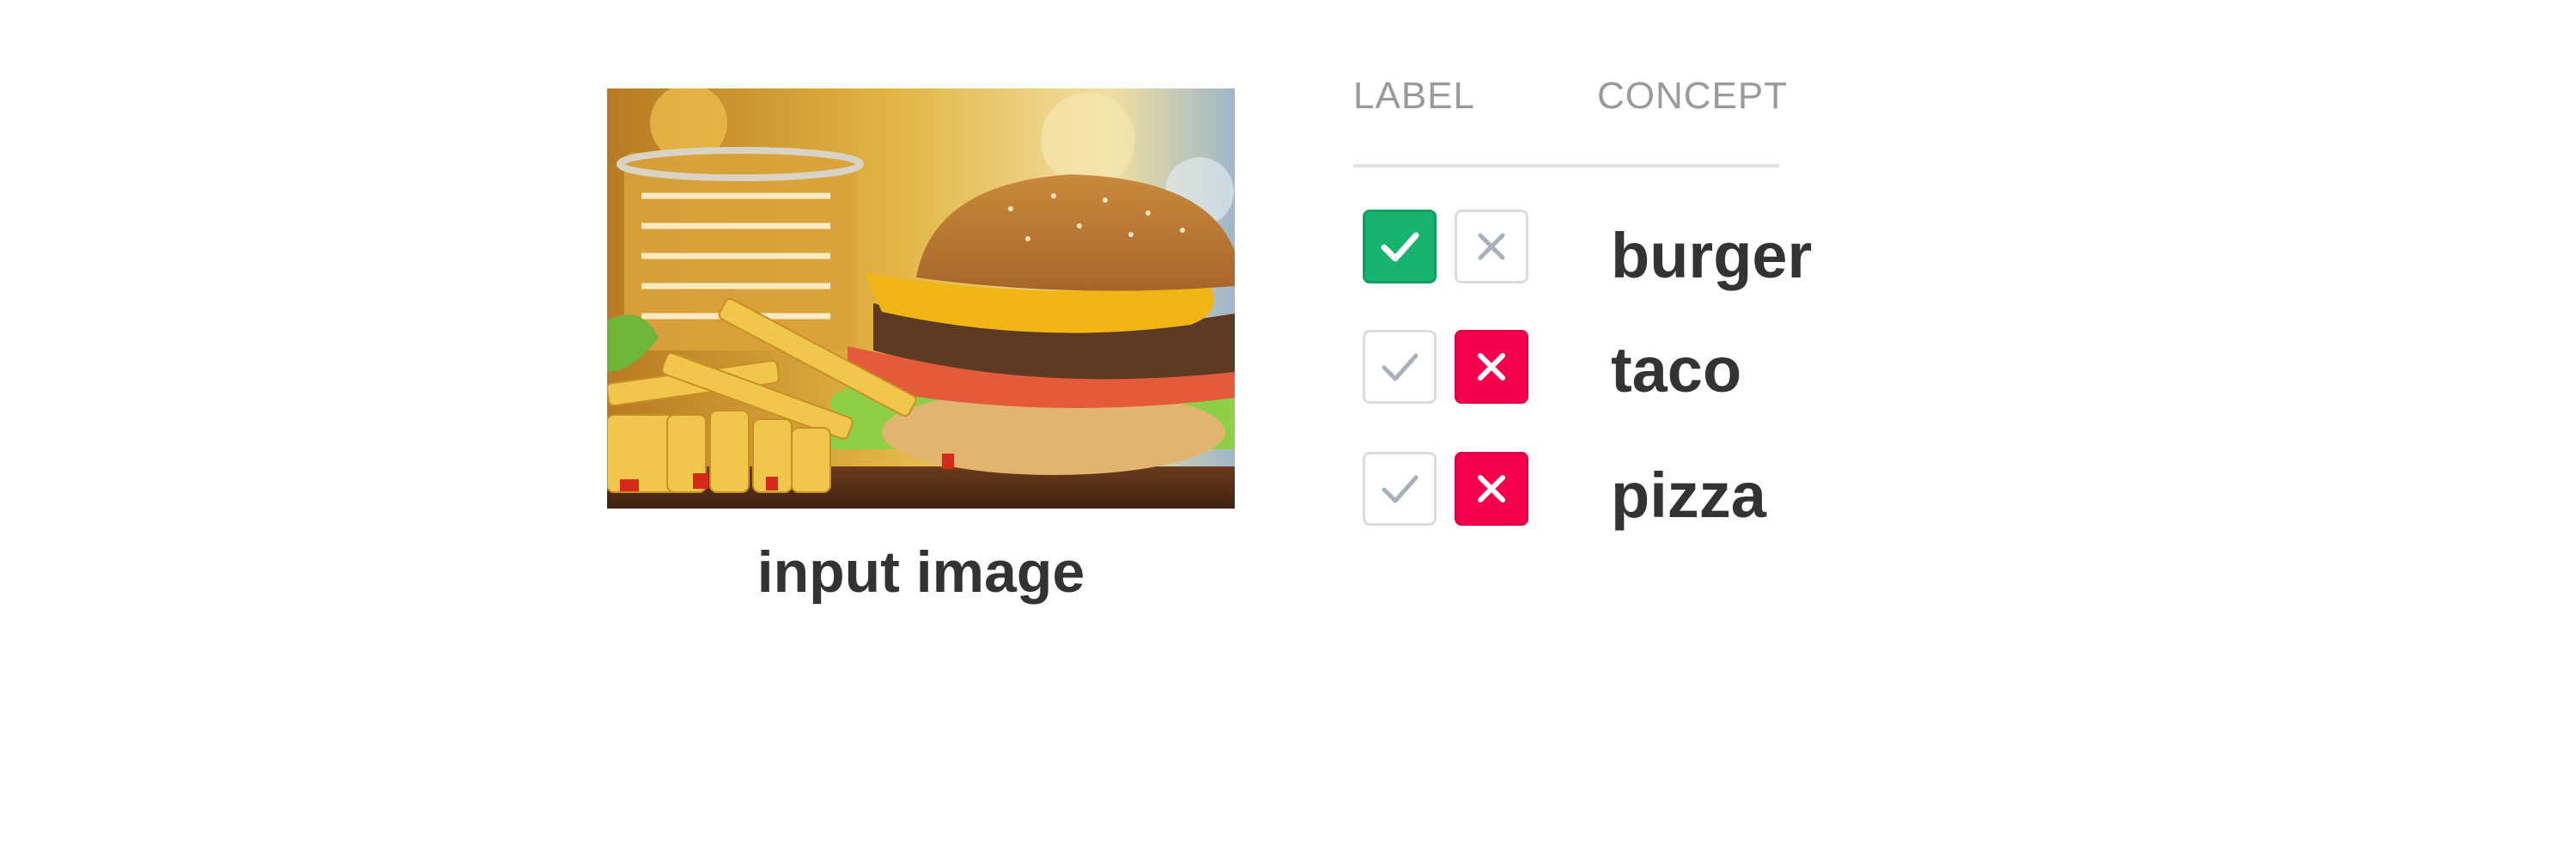 This screenshot has width=2576, height=859. What do you see at coordinates (1693, 96) in the screenshot?
I see `header-concept: CONCEPT` at bounding box center [1693, 96].